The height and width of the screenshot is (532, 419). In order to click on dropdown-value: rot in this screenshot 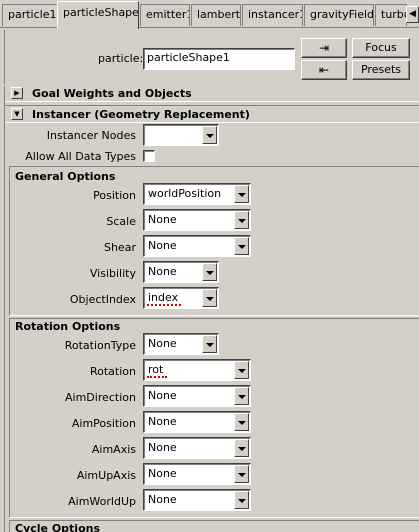, I will do `click(156, 369)`.